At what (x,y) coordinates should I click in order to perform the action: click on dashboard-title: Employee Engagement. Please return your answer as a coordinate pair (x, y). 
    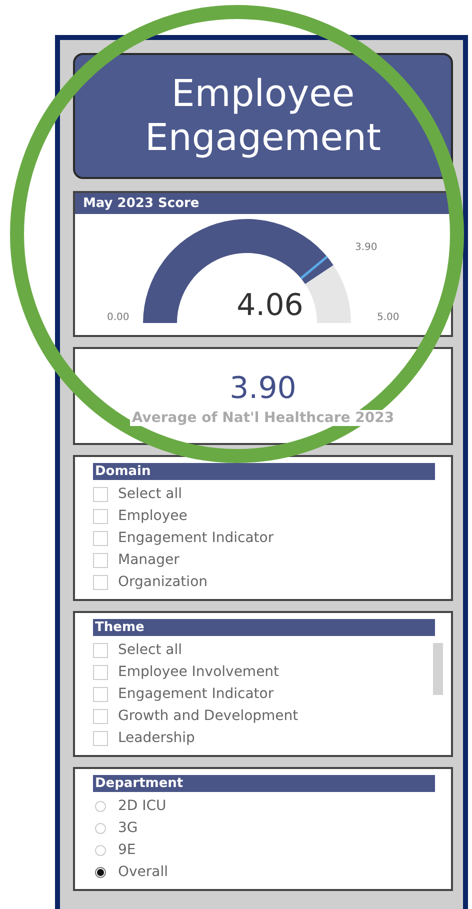
    Looking at the image, I should click on (263, 116).